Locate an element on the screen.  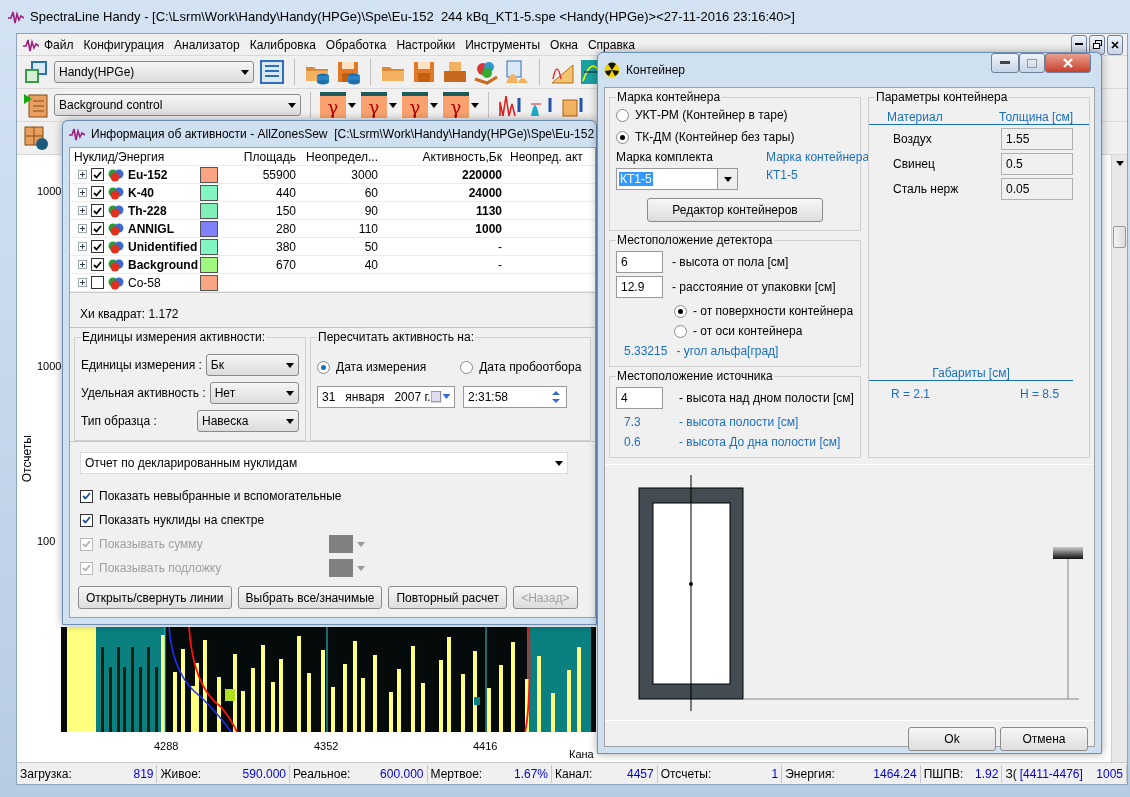
input-field: 12.9 is located at coordinates (639, 287).